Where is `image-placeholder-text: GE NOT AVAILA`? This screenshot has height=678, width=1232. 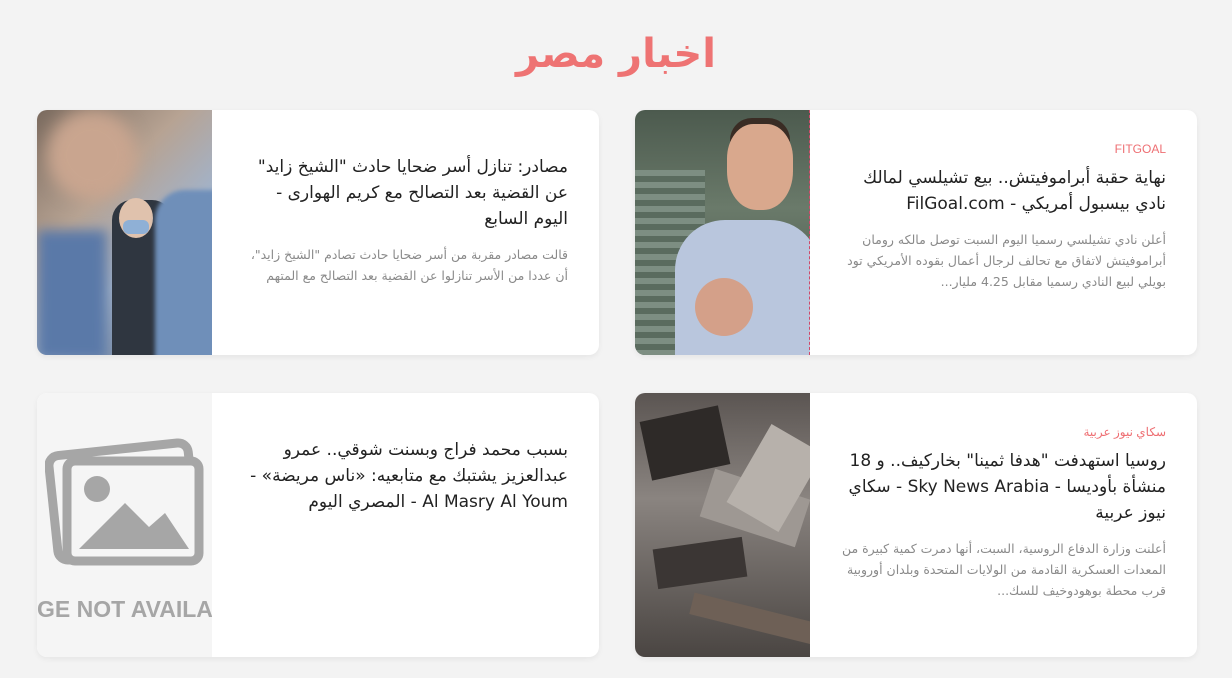 image-placeholder-text: GE NOT AVAILA is located at coordinates (124, 609).